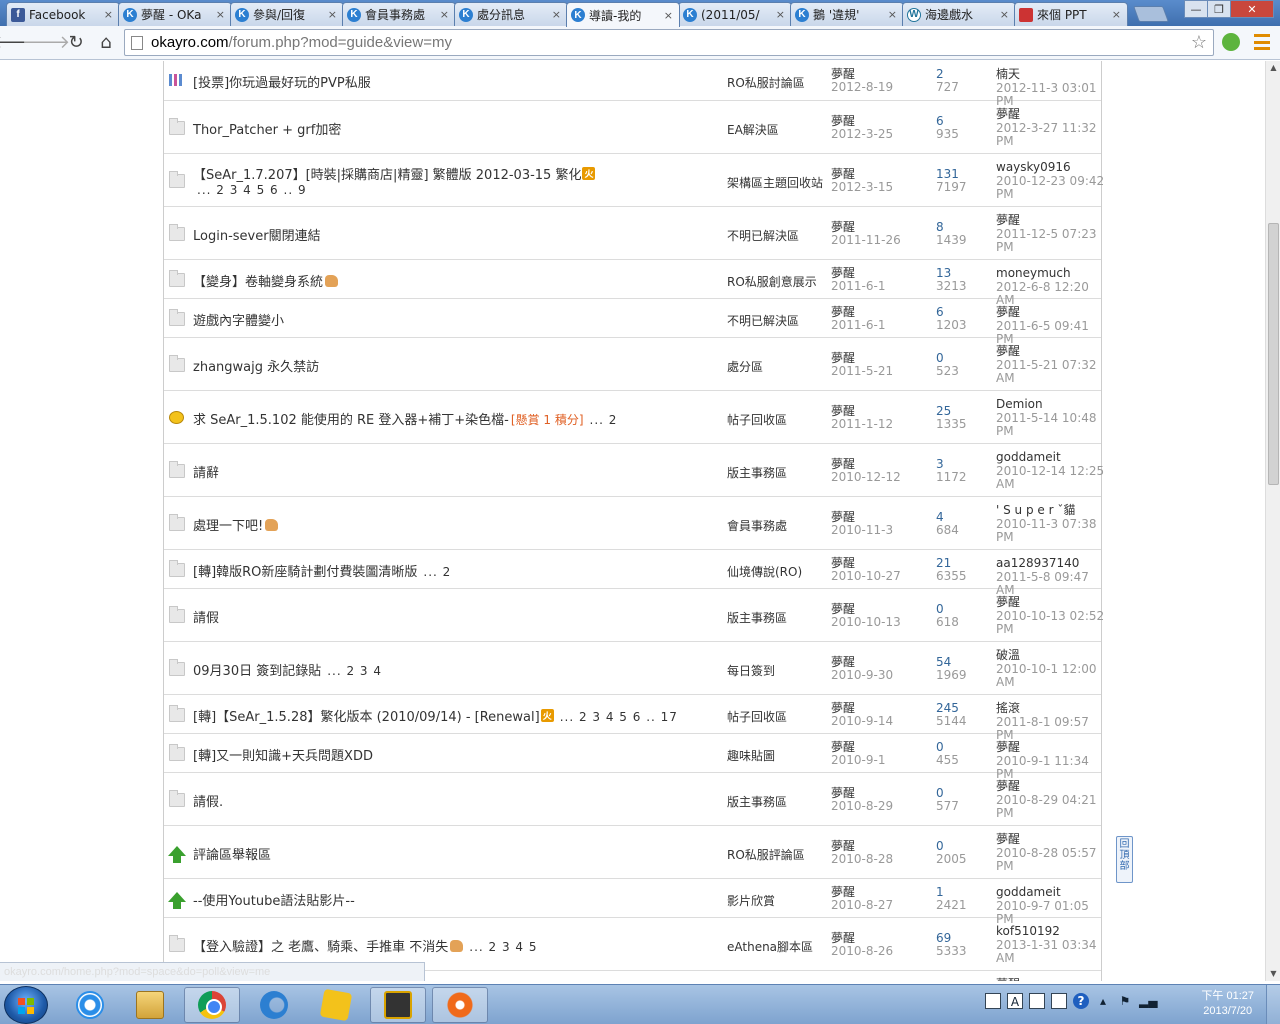 The height and width of the screenshot is (1024, 1280). Describe the element at coordinates (757, 617) in the screenshot. I see `thread-forum-link: 版主事務區` at that location.